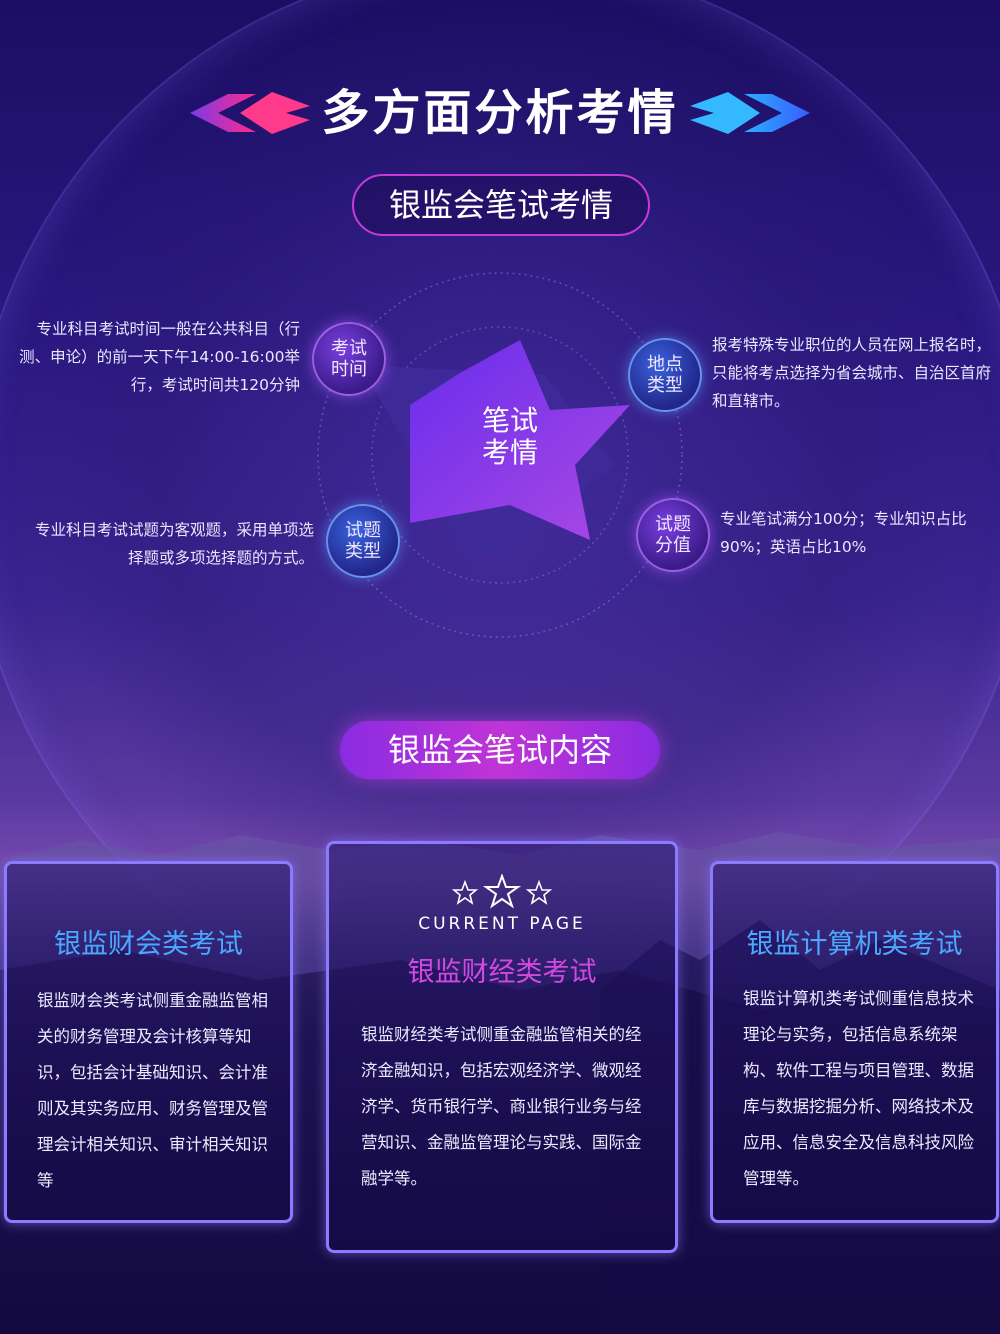 The width and height of the screenshot is (1000, 1334). I want to click on node-score: 试题 分值, so click(673, 535).